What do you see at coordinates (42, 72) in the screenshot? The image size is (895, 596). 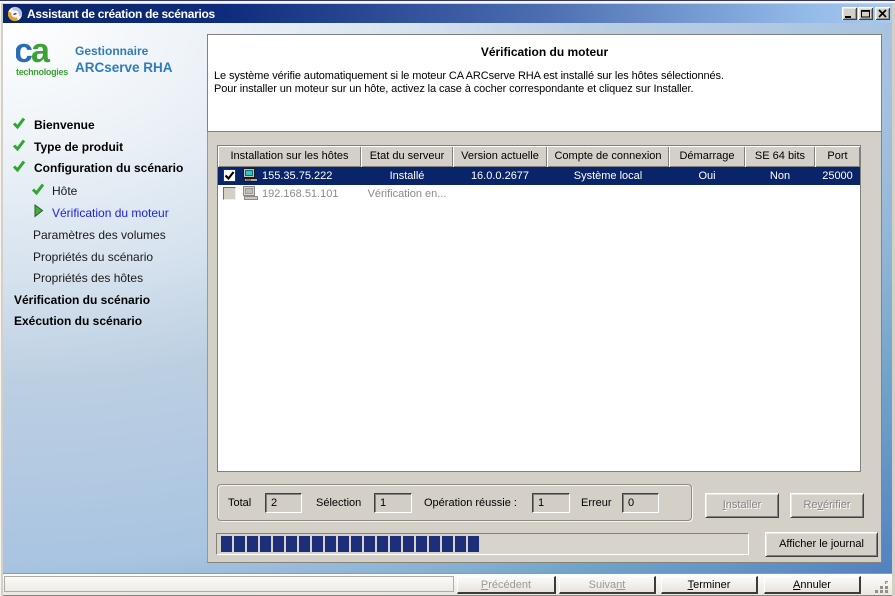 I see `svg-text: technologies` at bounding box center [42, 72].